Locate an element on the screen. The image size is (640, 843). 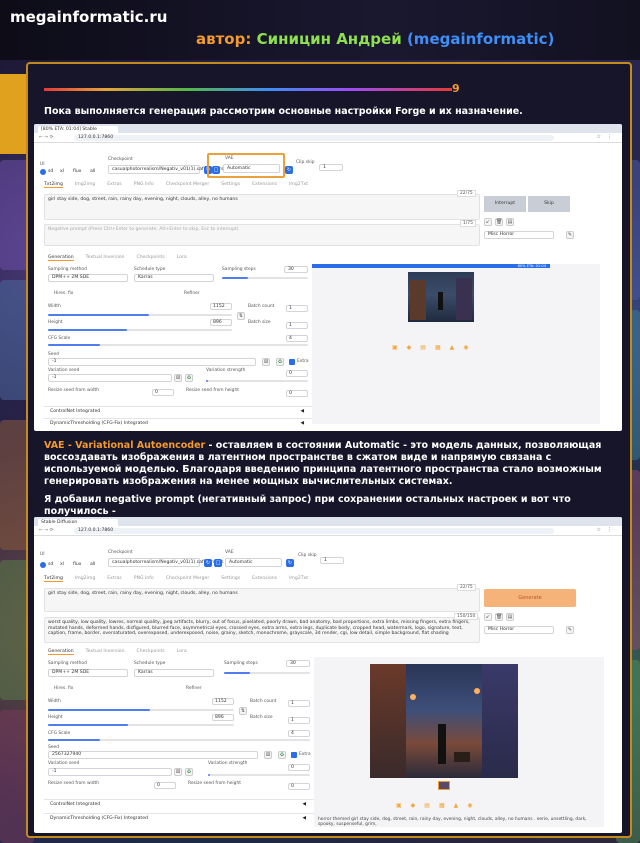
recycle-icon: ♻ is located at coordinates (282, 755).